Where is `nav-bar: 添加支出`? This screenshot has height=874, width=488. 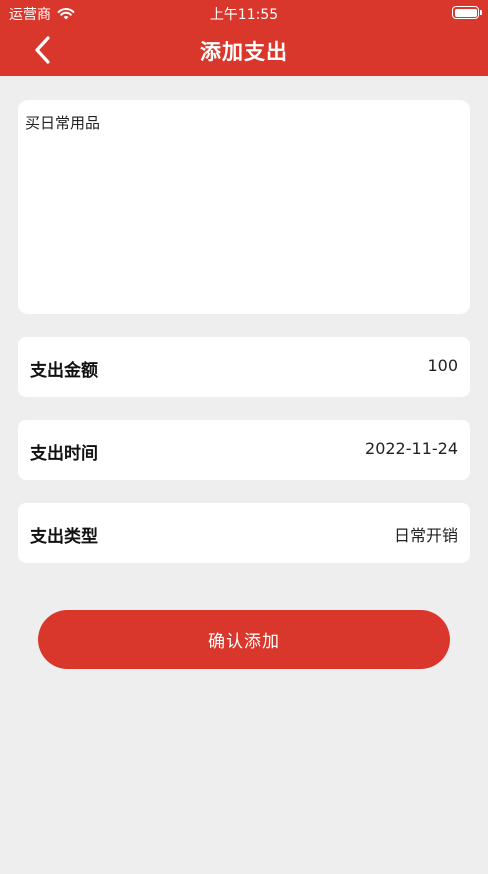 nav-bar: 添加支出 is located at coordinates (244, 50).